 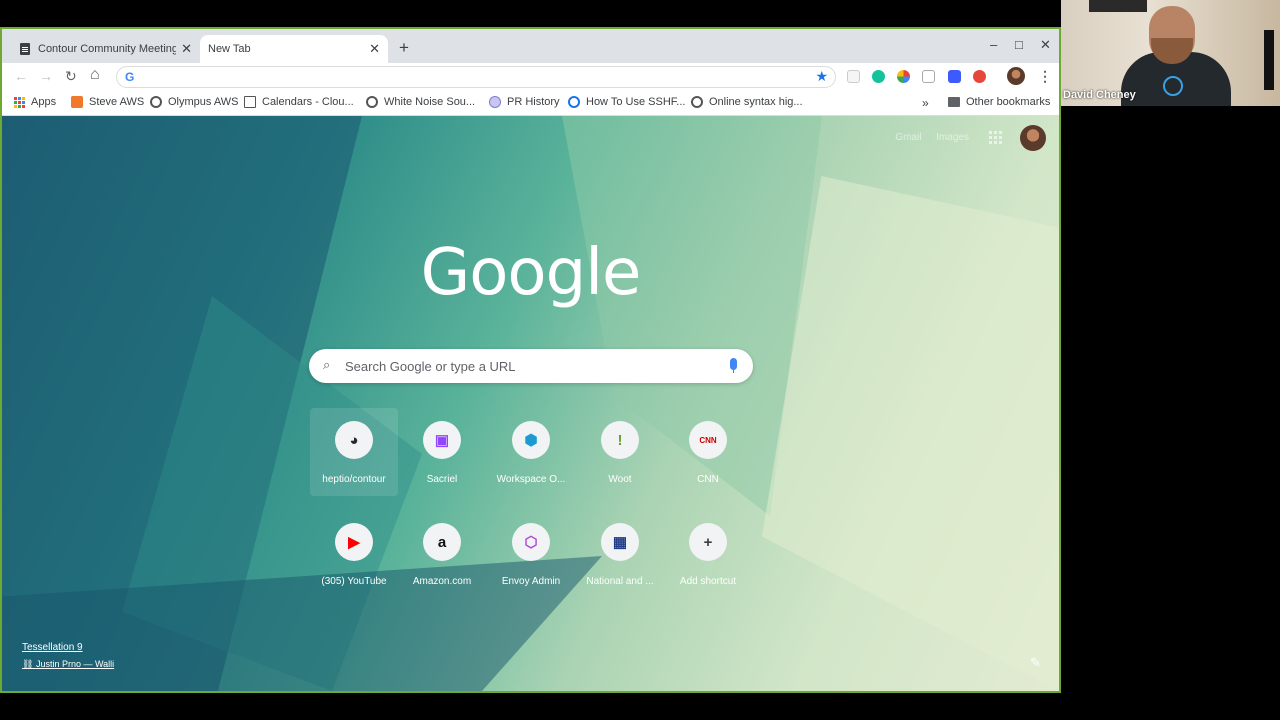 I want to click on shortcut-tile: ⬡ Envoy Admin, so click(x=531, y=554).